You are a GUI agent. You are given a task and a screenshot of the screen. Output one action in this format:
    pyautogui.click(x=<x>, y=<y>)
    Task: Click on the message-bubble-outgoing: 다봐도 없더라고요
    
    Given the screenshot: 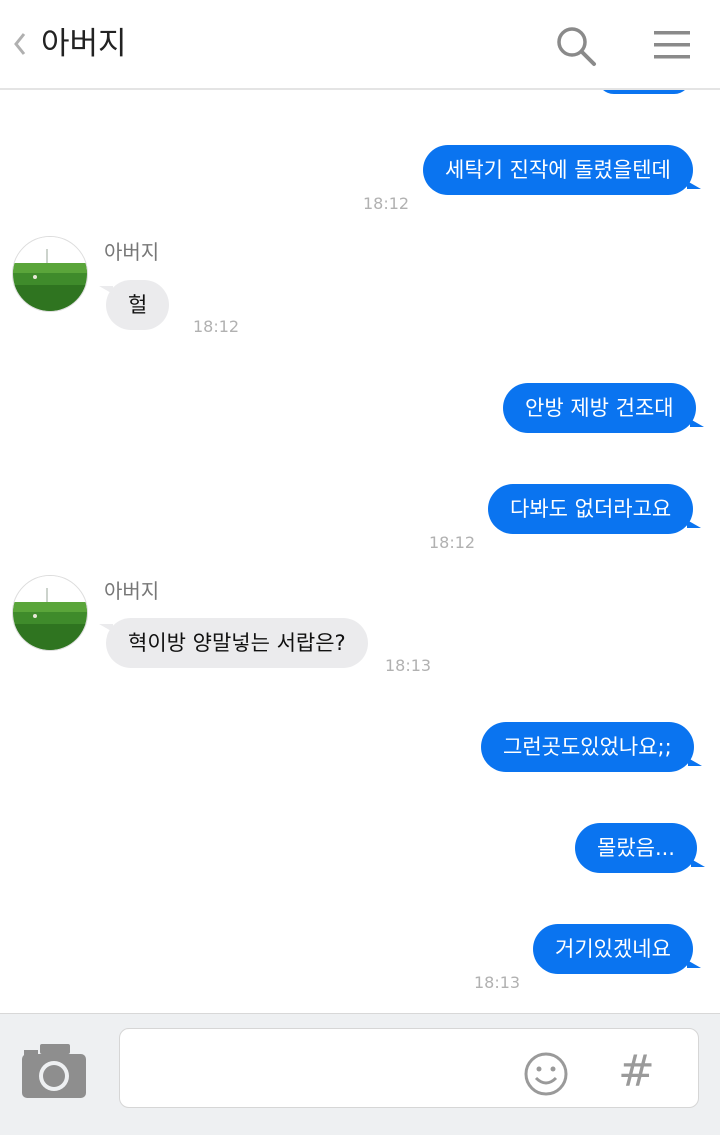 What is the action you would take?
    pyautogui.click(x=595, y=509)
    